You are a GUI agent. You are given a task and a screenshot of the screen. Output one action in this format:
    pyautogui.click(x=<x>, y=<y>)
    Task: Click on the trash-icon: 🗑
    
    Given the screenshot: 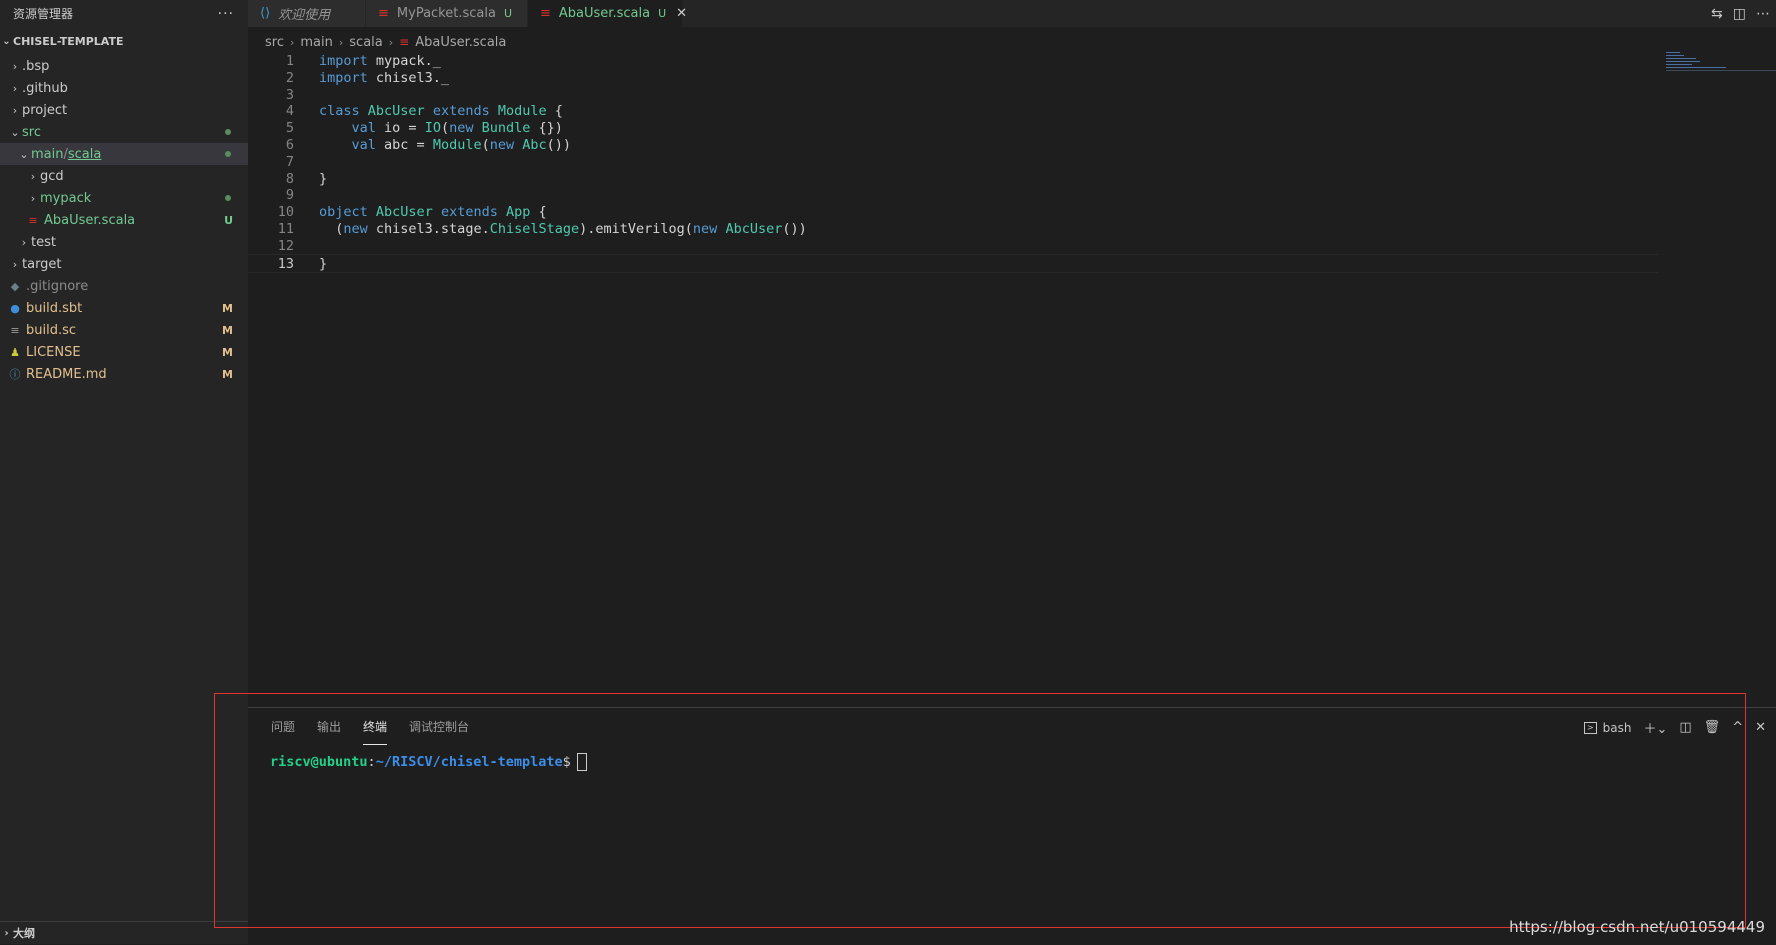 What is the action you would take?
    pyautogui.click(x=1712, y=727)
    